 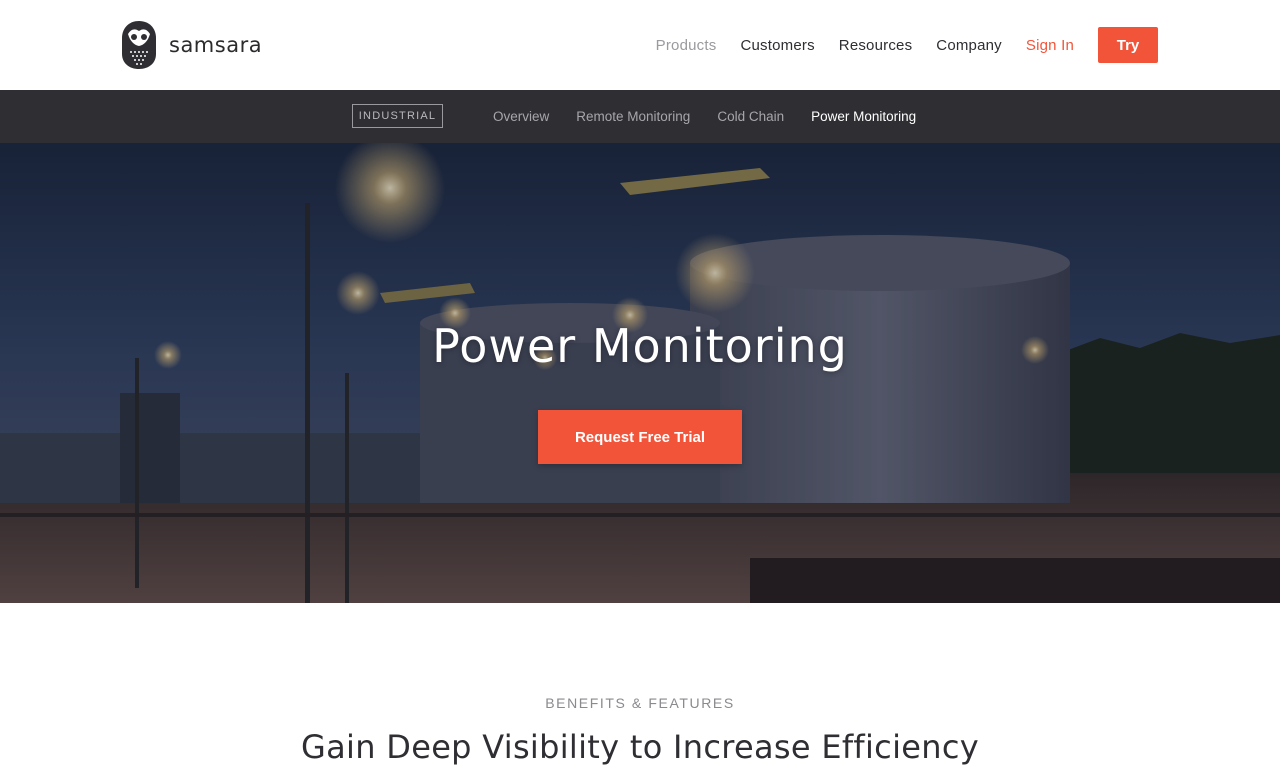 I want to click on category-badge: INDUSTRIAL, so click(x=397, y=116).